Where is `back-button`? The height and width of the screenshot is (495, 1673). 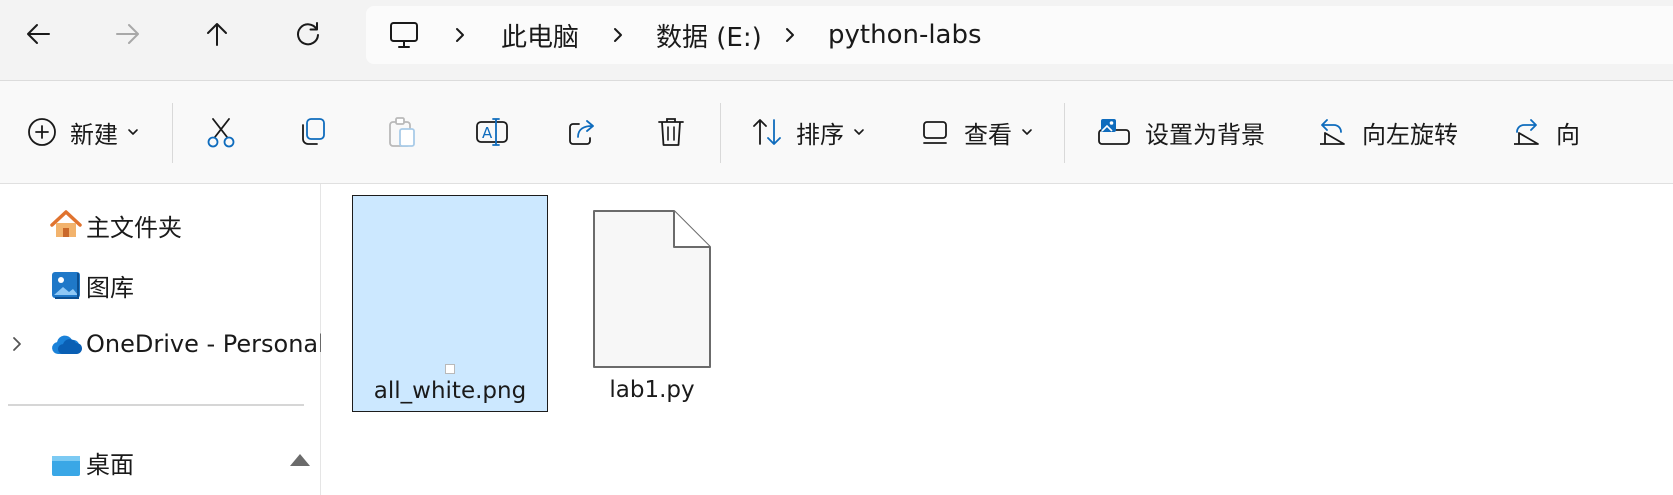
back-button is located at coordinates (38, 34).